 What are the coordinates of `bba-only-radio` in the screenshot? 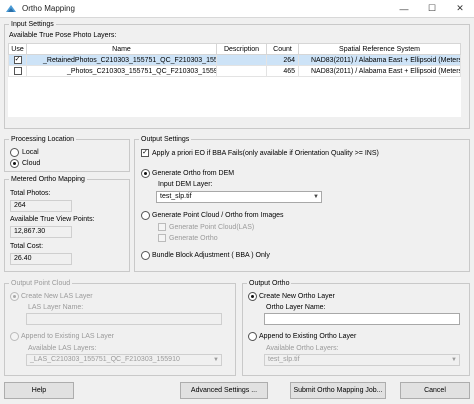 It's located at (145, 255).